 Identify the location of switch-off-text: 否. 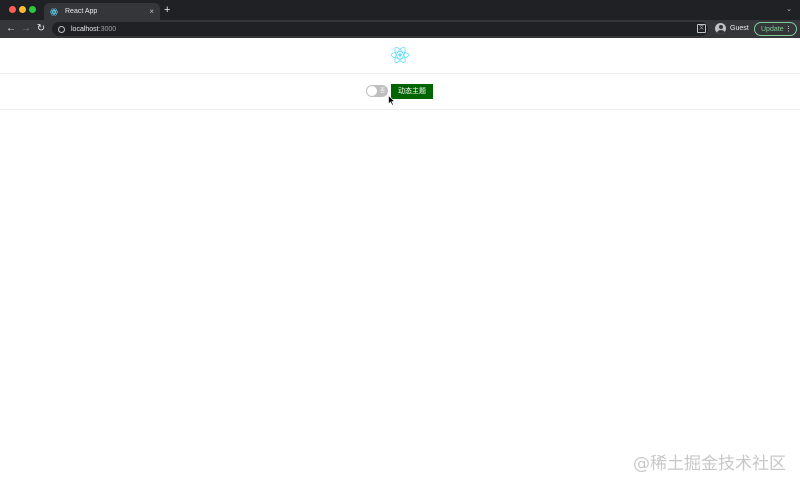
(382, 91).